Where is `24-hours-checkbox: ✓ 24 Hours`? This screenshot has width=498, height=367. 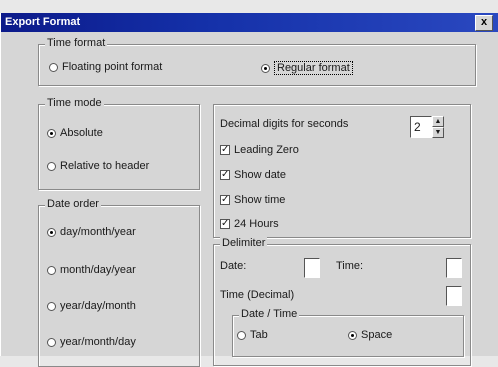
24-hours-checkbox: ✓ 24 Hours is located at coordinates (249, 224).